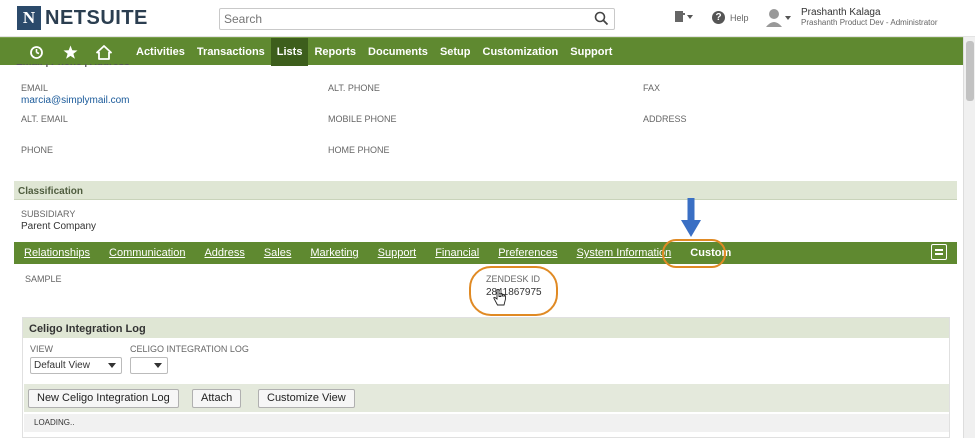  I want to click on help-icon: ?, so click(718, 17).